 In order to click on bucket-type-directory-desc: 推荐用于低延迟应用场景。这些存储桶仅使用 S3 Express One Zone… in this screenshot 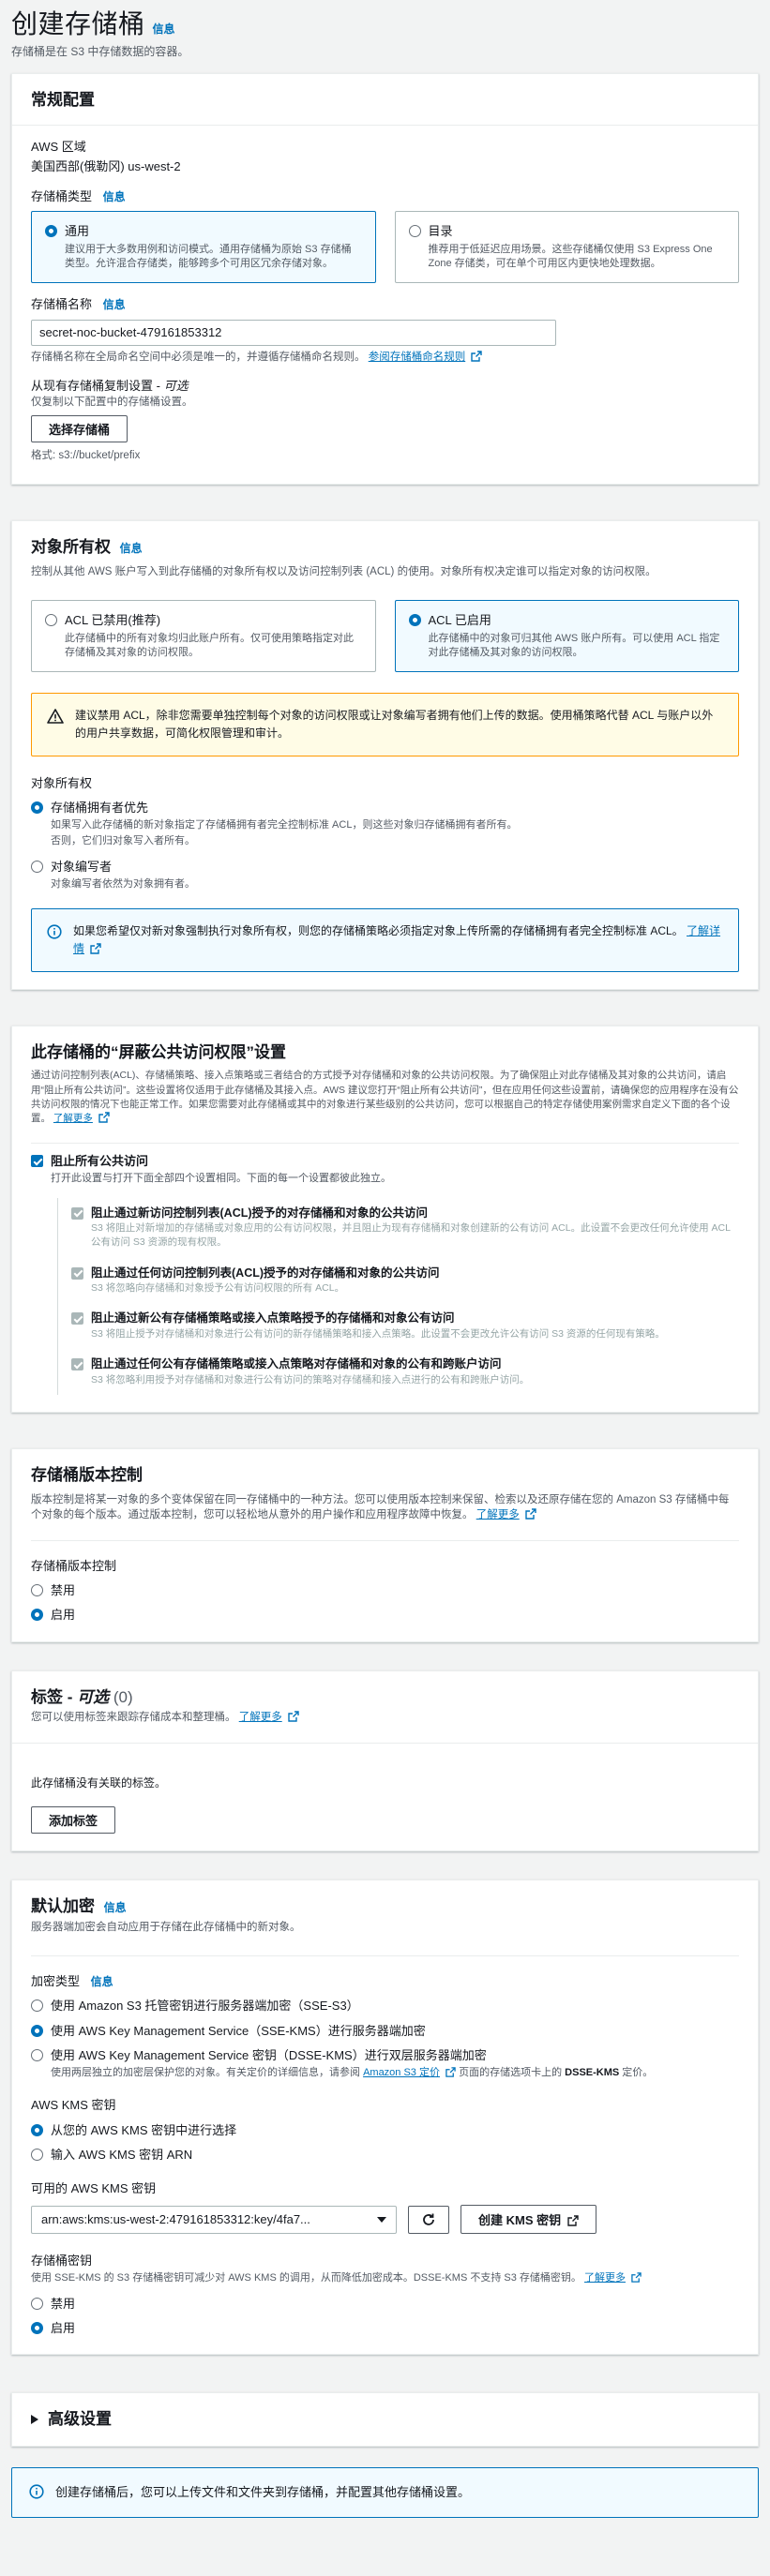, I will do `click(570, 256)`.